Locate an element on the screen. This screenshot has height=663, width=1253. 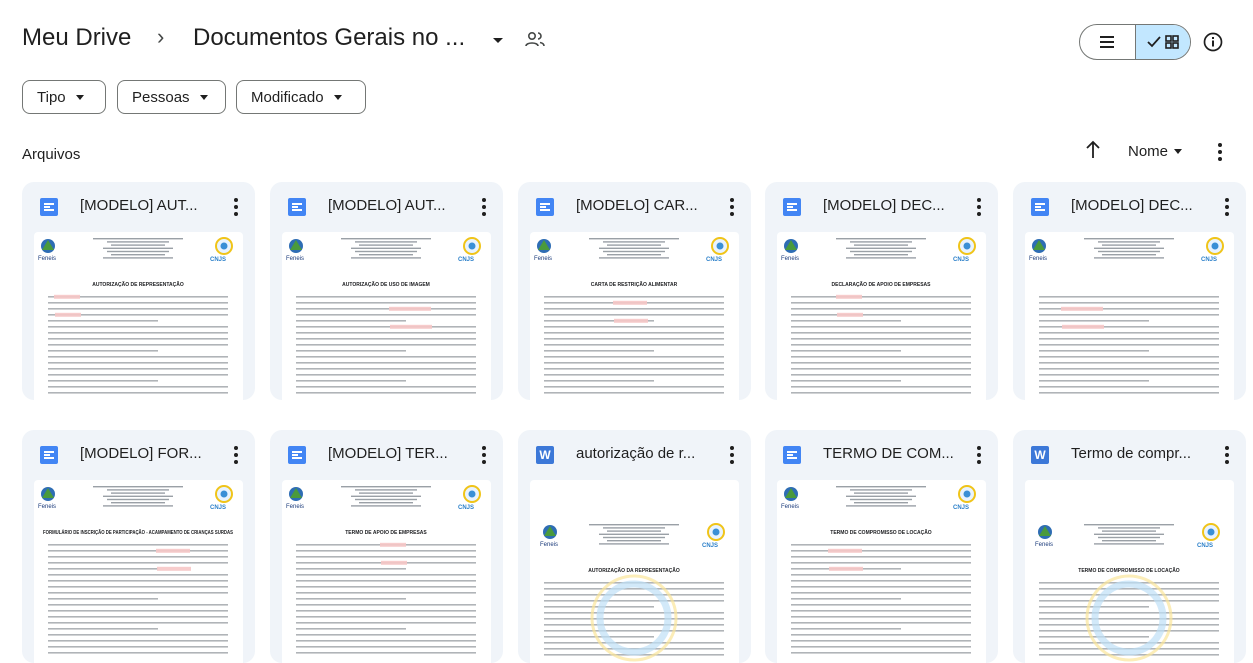
document-preview: Feneis CNJS AUTORIZAÇÃO DE USO DE IMAGEM is located at coordinates (383, 315).